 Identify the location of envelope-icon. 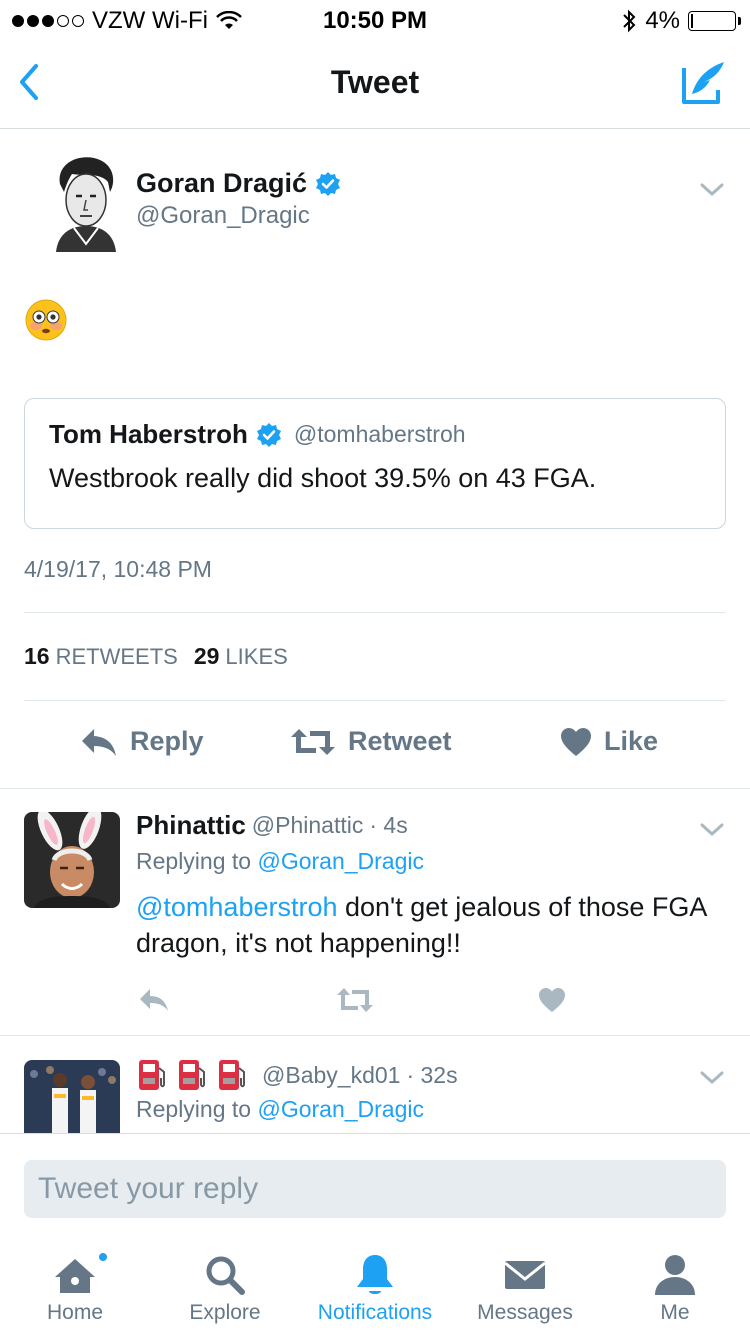
(525, 1275).